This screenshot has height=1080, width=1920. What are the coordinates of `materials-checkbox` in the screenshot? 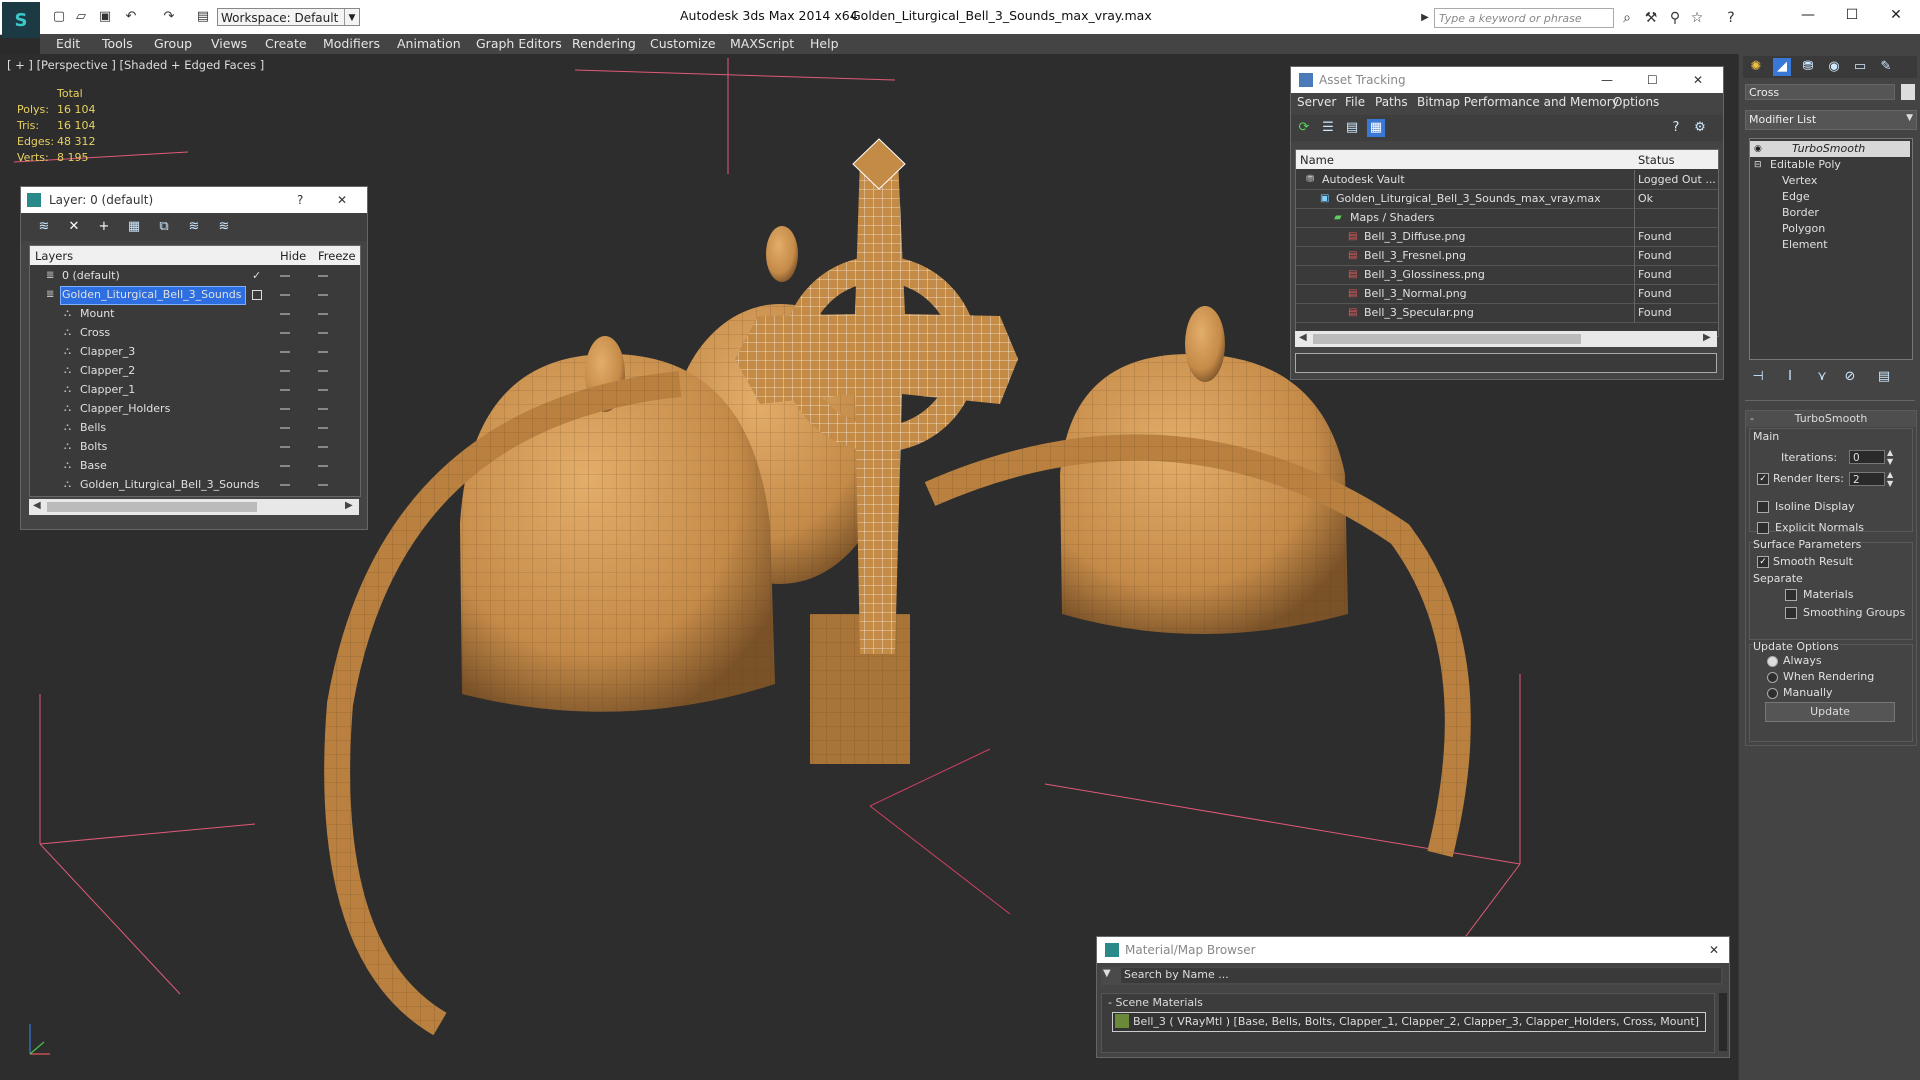 It's located at (1791, 595).